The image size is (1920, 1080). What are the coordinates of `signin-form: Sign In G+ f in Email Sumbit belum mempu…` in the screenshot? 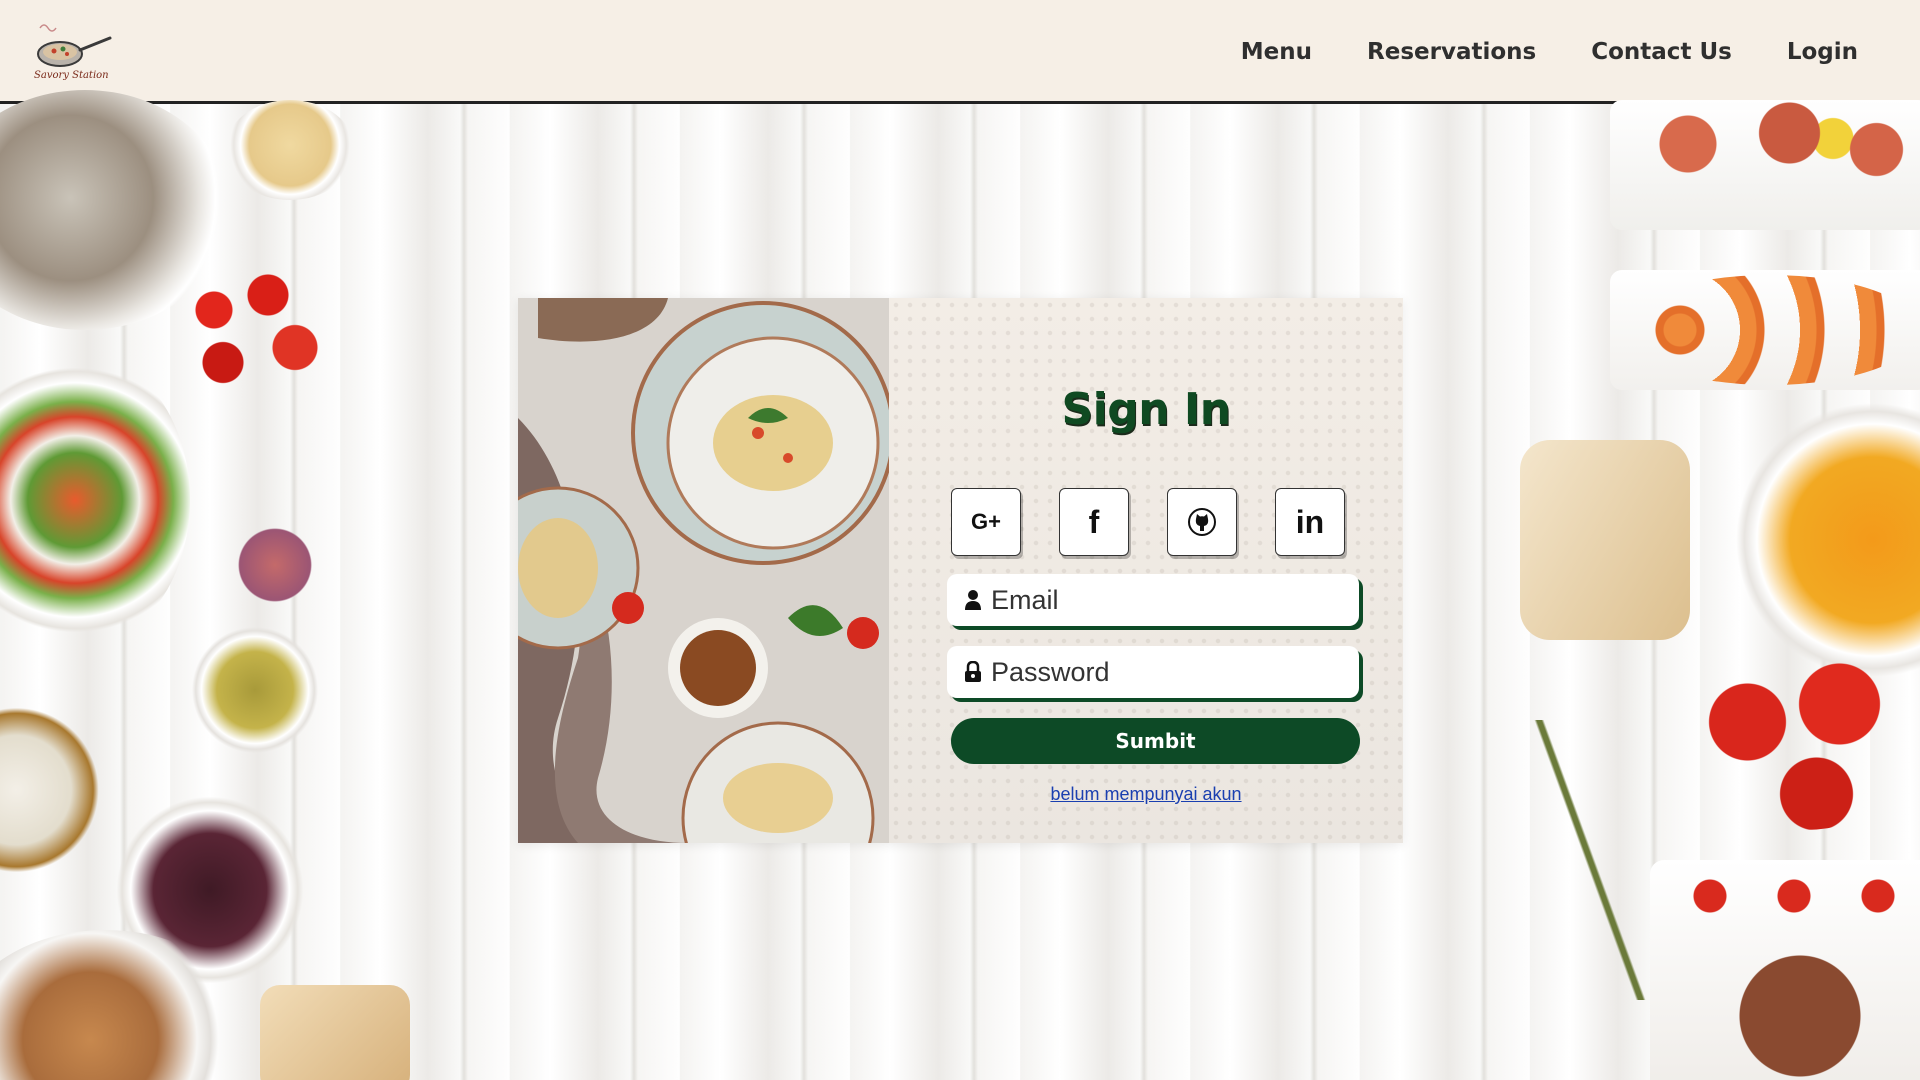 It's located at (1146, 570).